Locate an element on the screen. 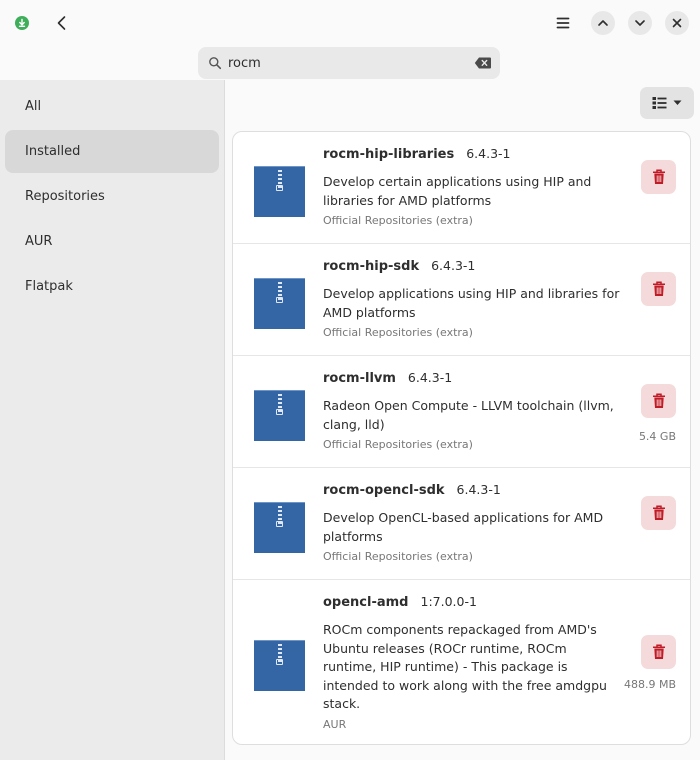  menu-button is located at coordinates (563, 23).